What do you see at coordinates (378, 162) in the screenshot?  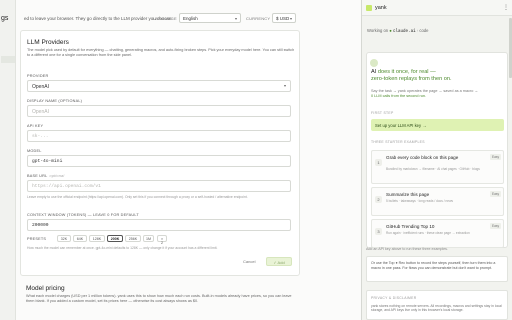 I see `example-number: 1` at bounding box center [378, 162].